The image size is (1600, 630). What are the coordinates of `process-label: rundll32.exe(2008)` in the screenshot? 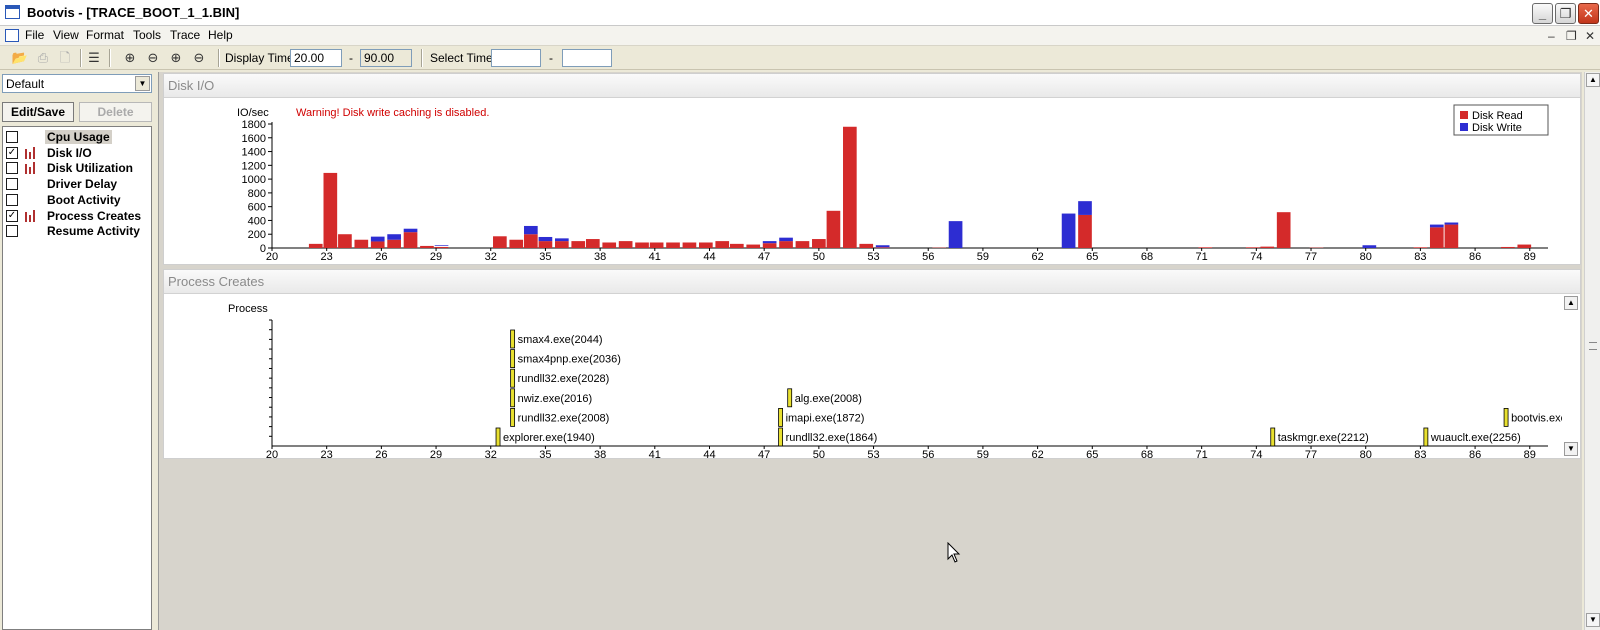 It's located at (564, 418).